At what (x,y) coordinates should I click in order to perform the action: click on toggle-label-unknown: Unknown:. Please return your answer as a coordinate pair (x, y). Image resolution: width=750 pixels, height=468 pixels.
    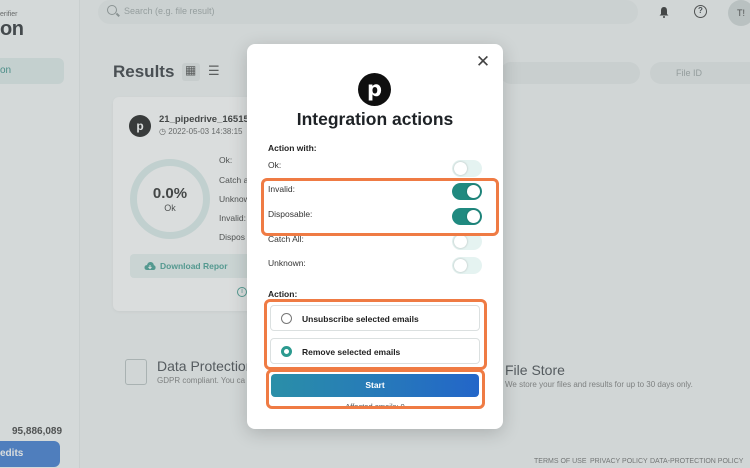
    Looking at the image, I should click on (287, 263).